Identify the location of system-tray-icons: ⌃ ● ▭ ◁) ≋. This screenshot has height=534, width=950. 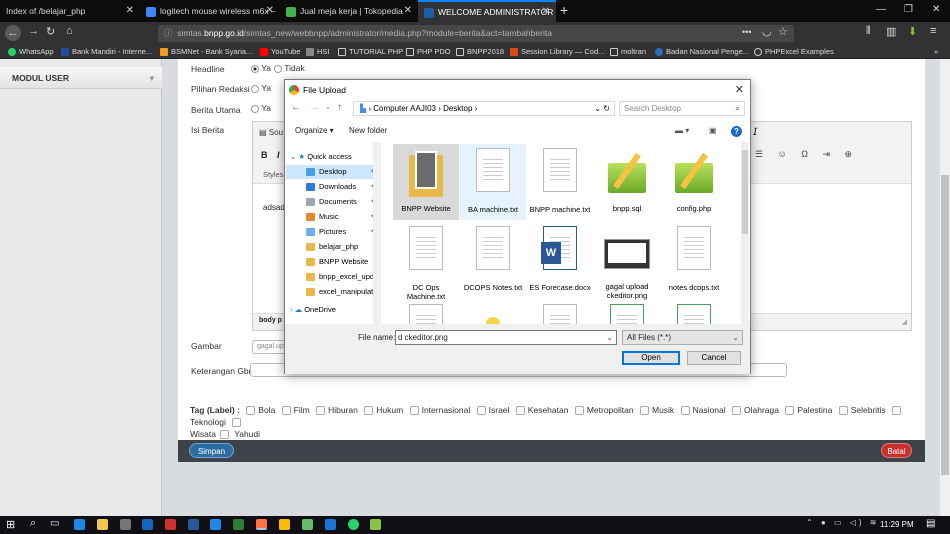
(843, 522).